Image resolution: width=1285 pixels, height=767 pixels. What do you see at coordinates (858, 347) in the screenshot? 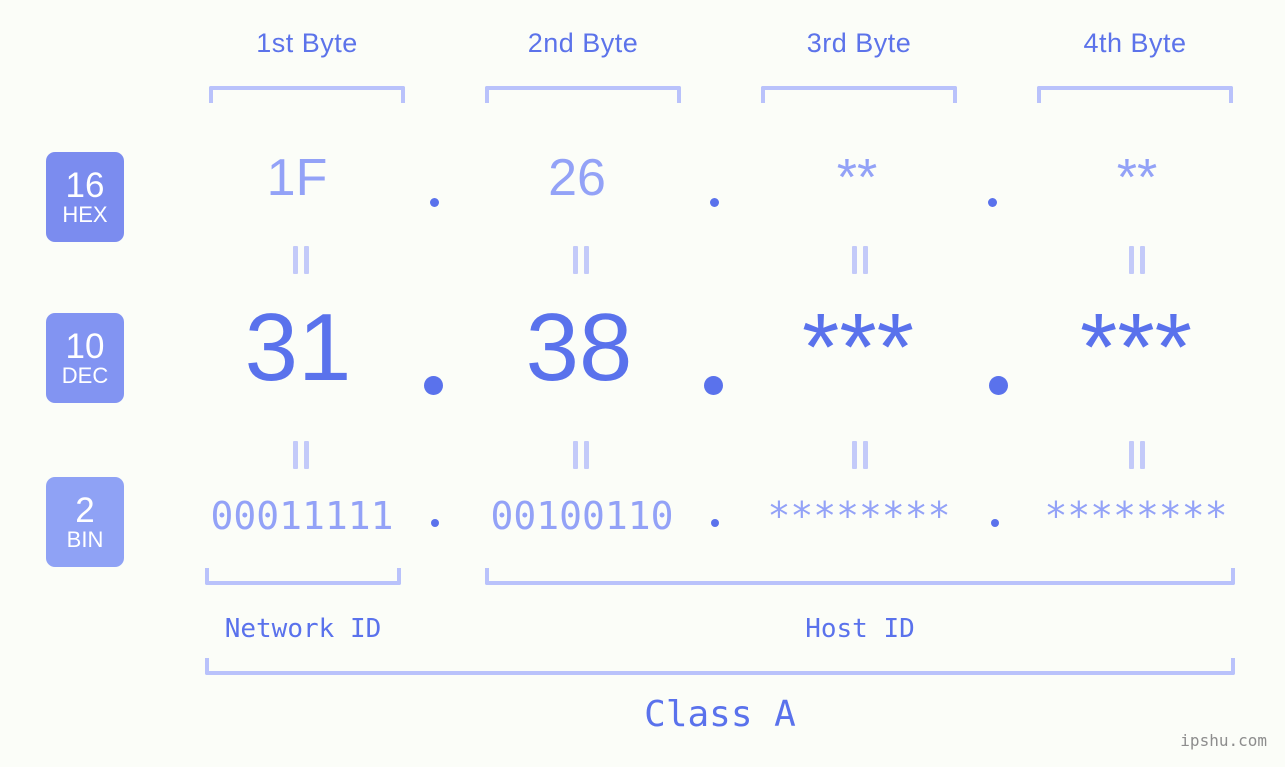
I see `dec-value-byte-3: ***` at bounding box center [858, 347].